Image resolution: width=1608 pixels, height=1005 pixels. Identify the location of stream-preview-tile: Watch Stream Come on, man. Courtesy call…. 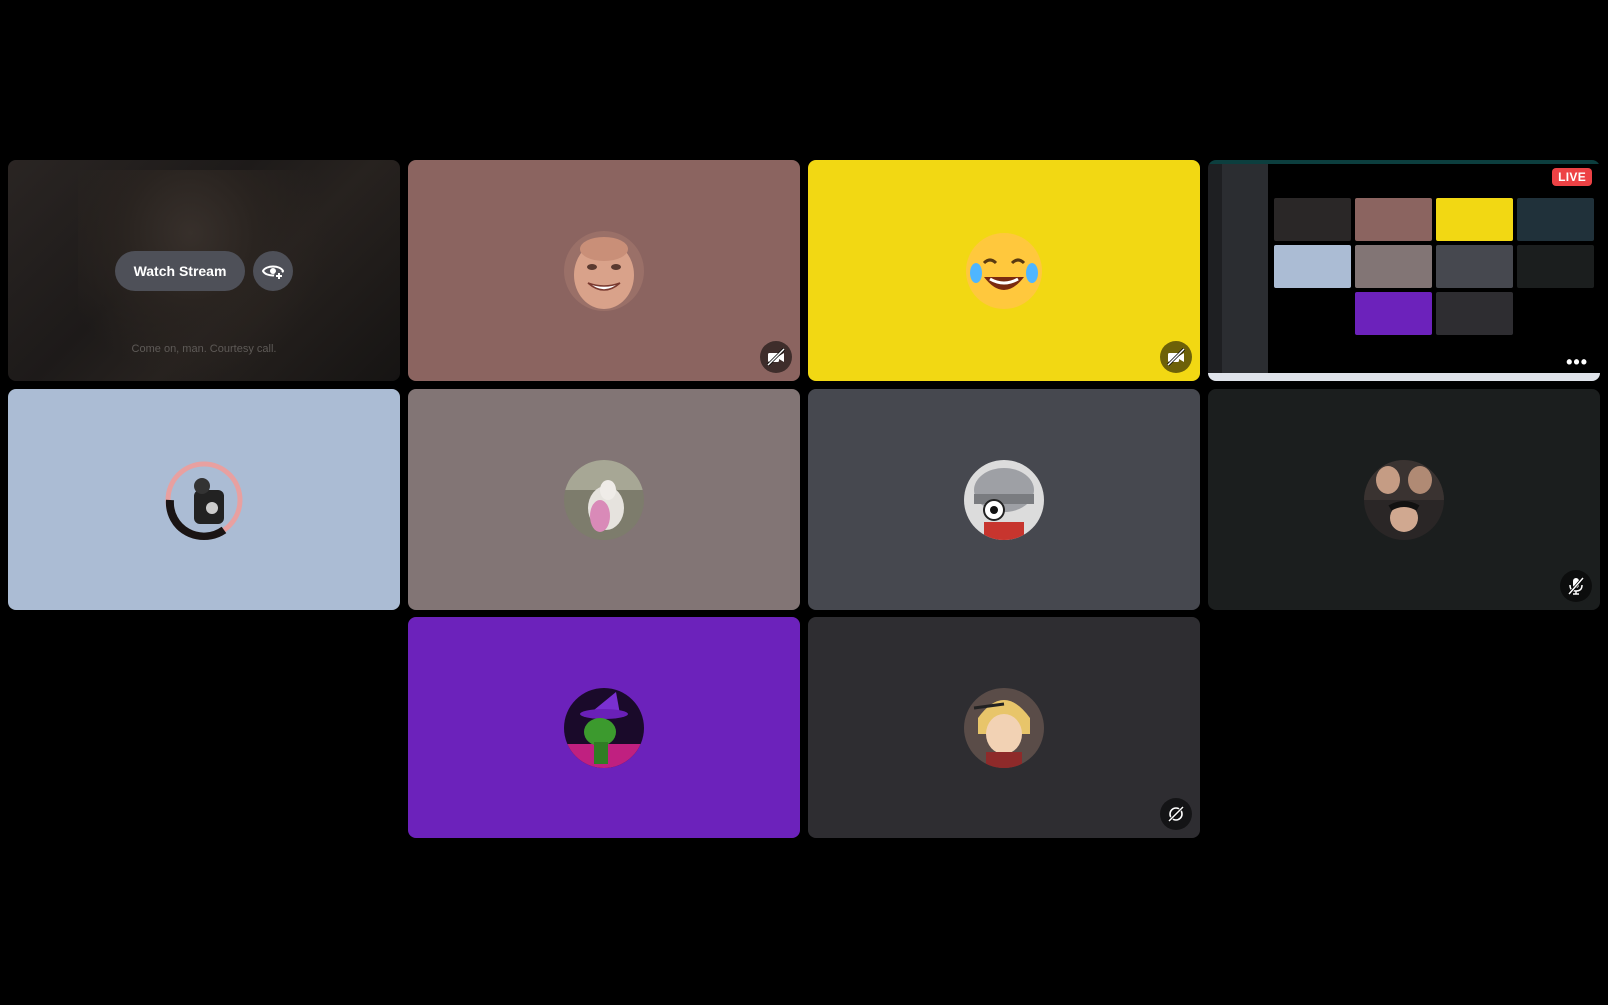
(204, 270).